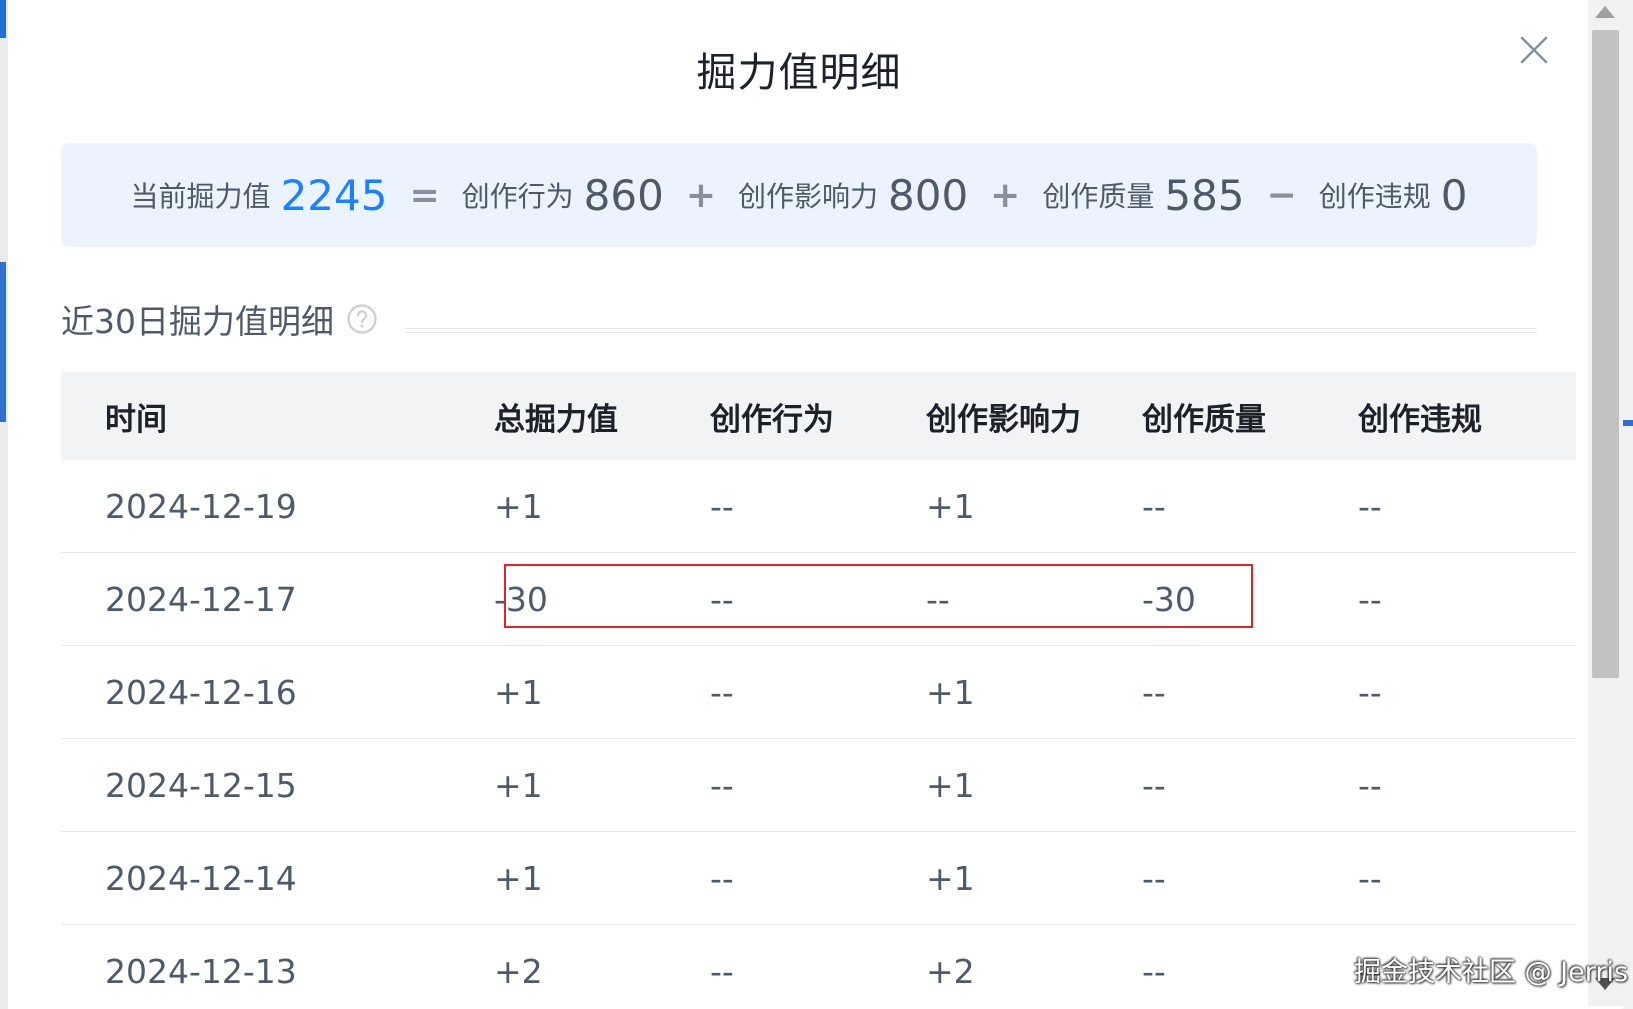  I want to click on column-header-violation: 创作违规, so click(1420, 419).